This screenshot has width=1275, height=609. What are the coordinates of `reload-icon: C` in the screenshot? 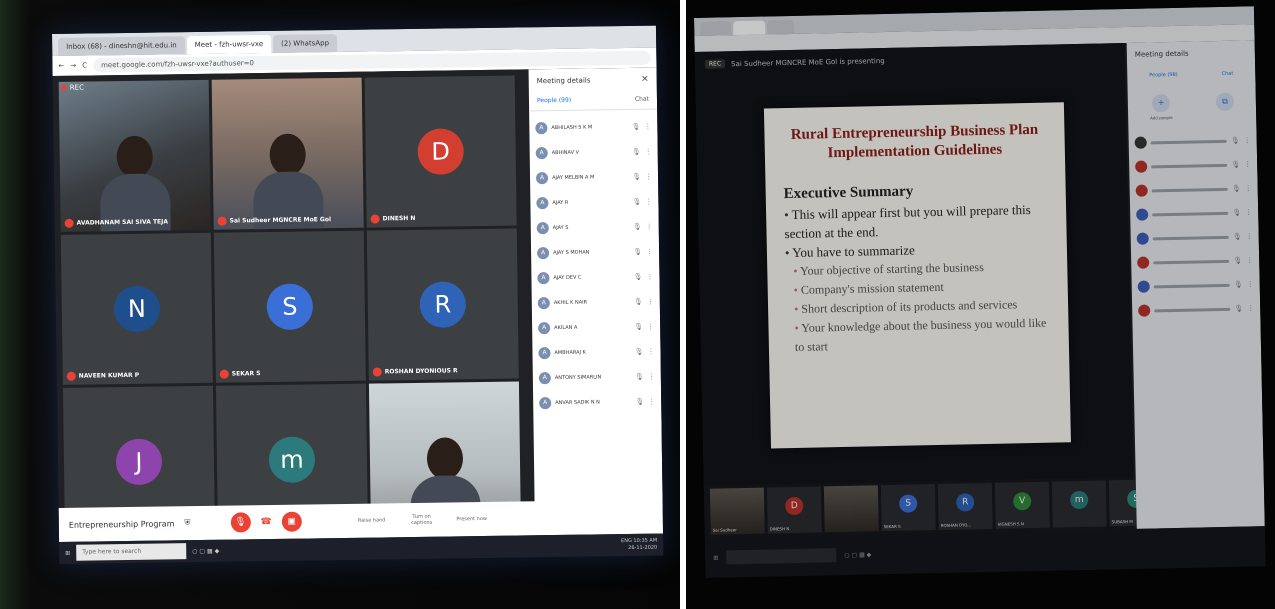 It's located at (84, 66).